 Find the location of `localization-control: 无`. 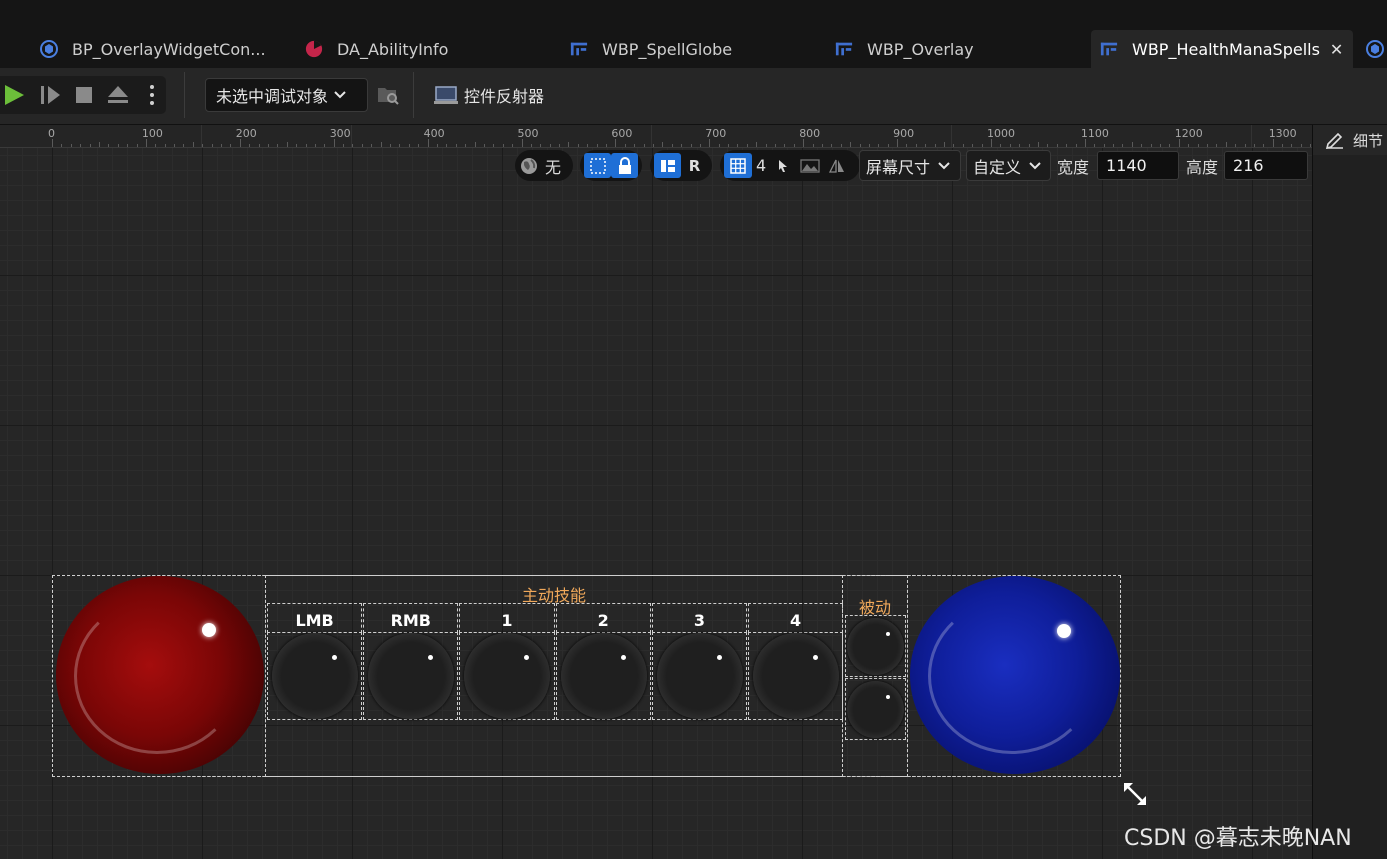

localization-control: 无 is located at coordinates (544, 165).